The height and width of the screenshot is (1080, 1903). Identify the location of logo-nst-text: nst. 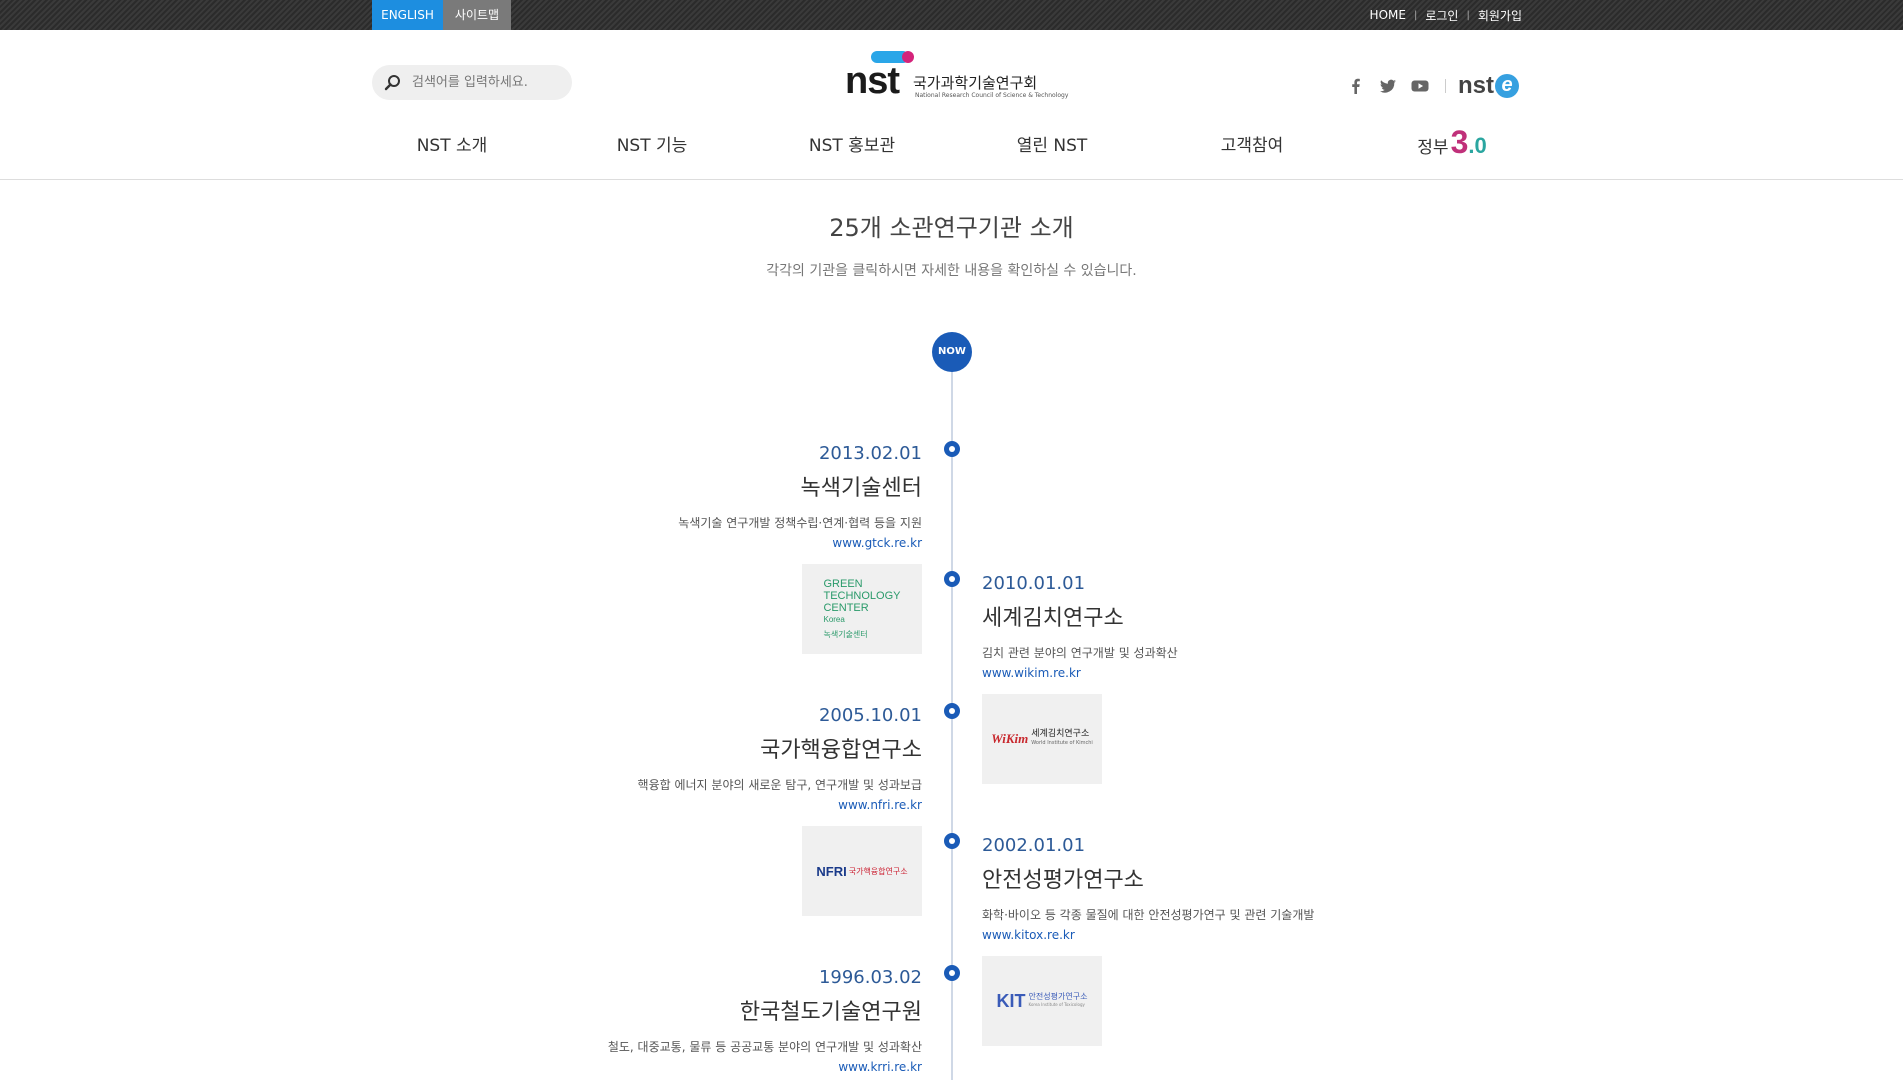
(872, 81).